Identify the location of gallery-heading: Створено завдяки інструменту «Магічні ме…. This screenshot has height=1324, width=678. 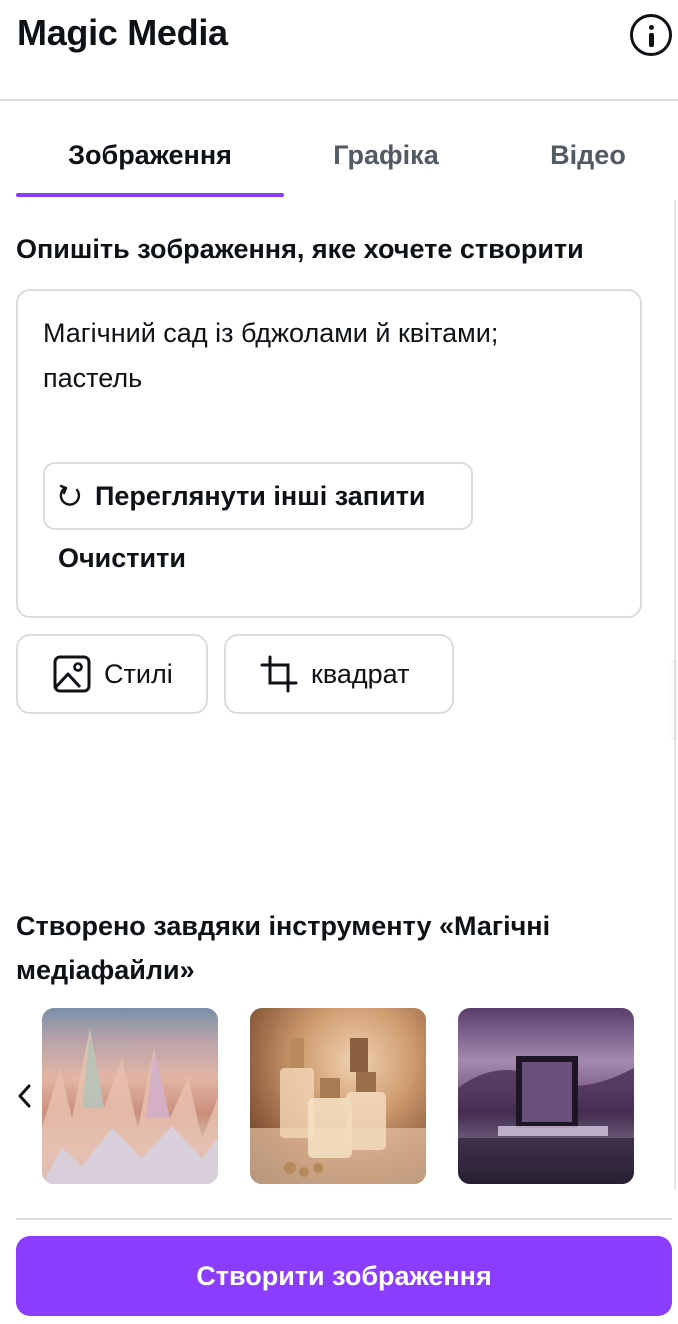
(283, 948).